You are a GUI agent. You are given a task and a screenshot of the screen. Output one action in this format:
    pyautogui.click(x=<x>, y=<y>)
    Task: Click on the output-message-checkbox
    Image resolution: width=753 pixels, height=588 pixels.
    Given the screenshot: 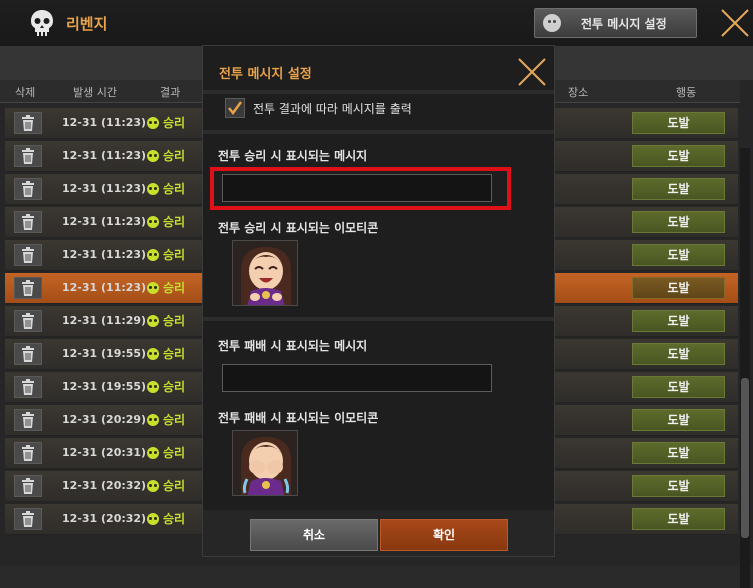 What is the action you would take?
    pyautogui.click(x=235, y=108)
    